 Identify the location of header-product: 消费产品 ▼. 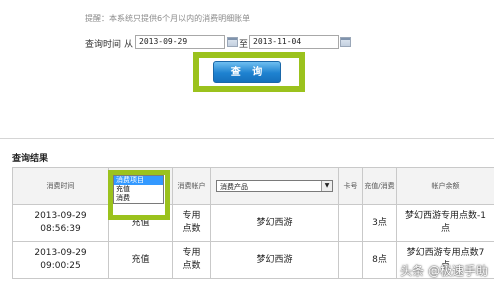
(274, 186).